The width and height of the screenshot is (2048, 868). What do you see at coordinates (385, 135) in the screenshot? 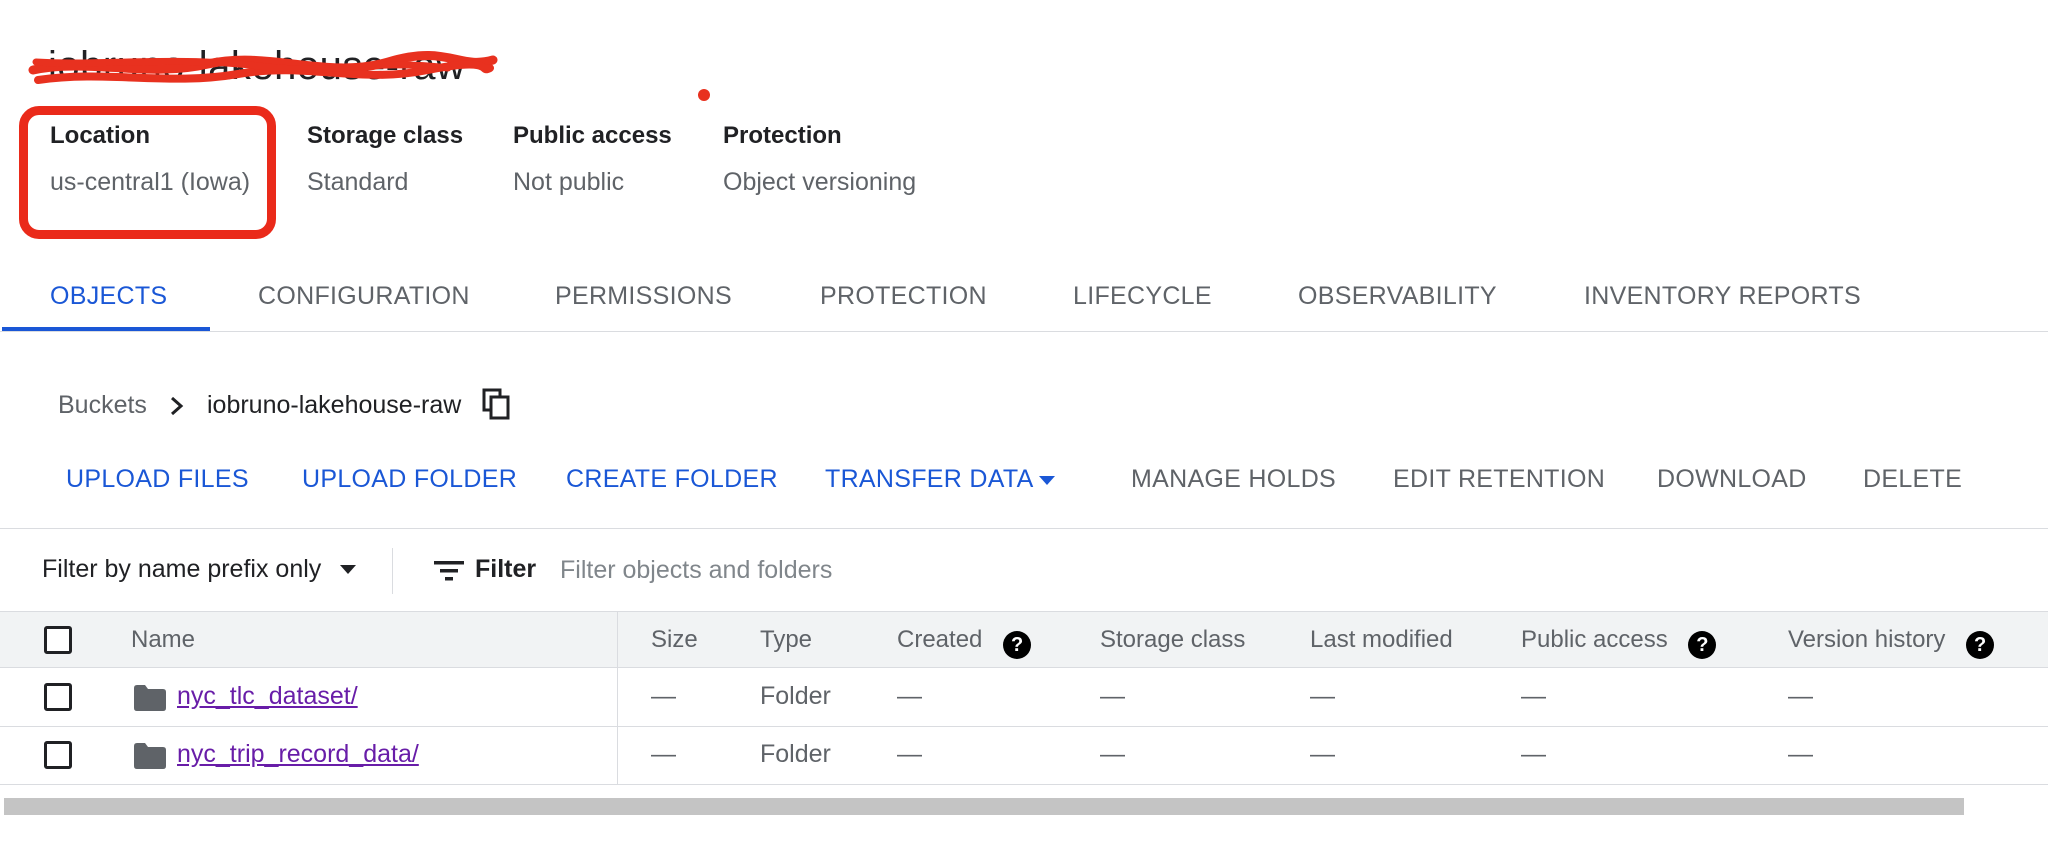
I see `storage-class-label: Storage class` at bounding box center [385, 135].